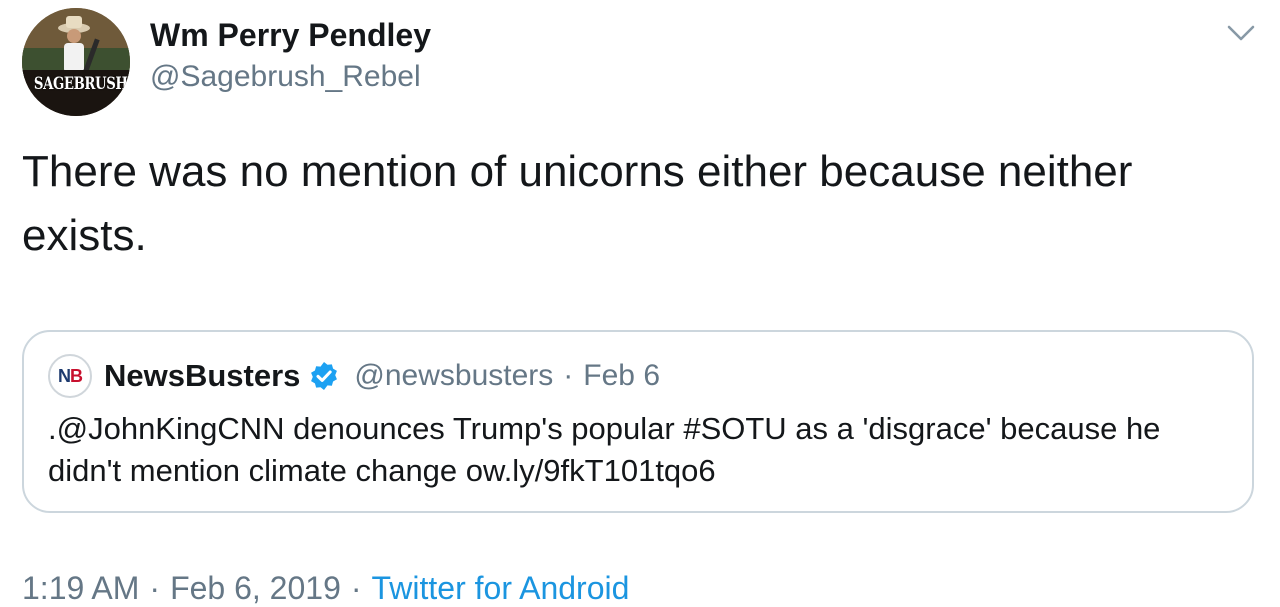 The height and width of the screenshot is (607, 1280). What do you see at coordinates (453, 376) in the screenshot?
I see `quoted-author-handle: @newsbusters` at bounding box center [453, 376].